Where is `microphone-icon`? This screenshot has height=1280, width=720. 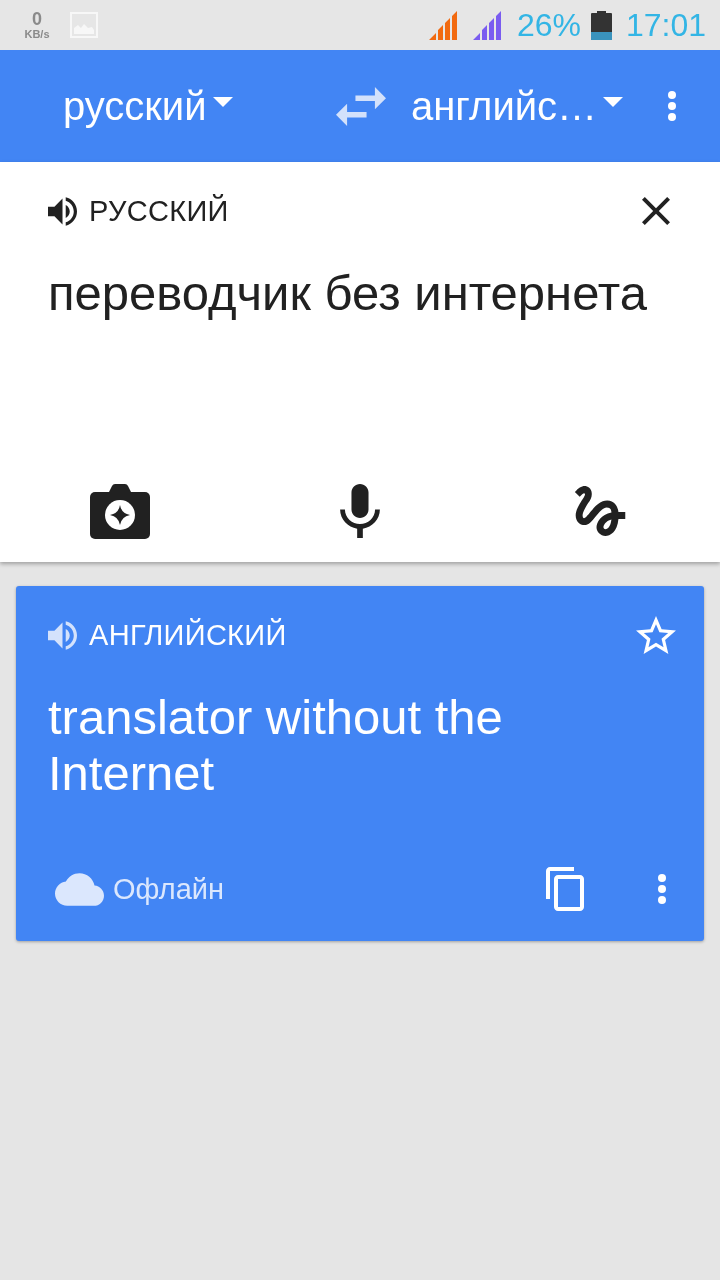 microphone-icon is located at coordinates (360, 511).